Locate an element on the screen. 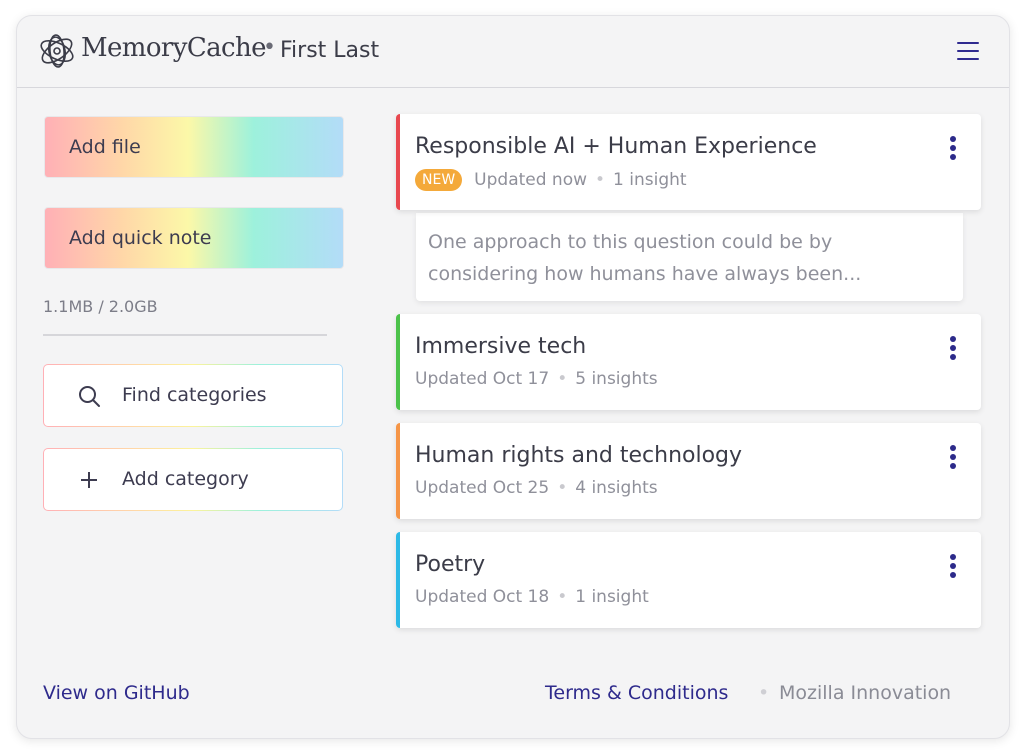 This screenshot has width=1024, height=753. add-category-button: Add category is located at coordinates (193, 479).